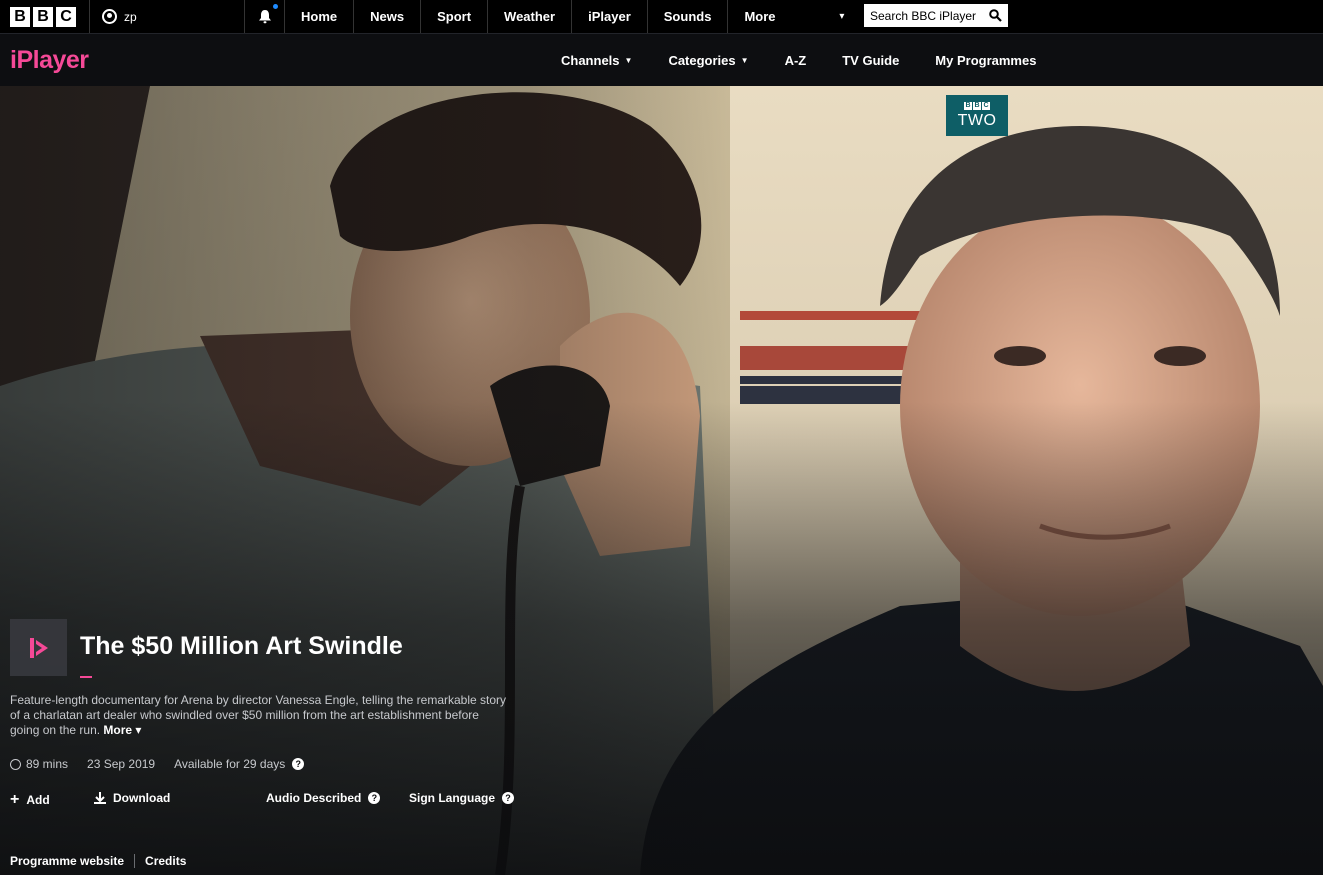  What do you see at coordinates (590, 60) in the screenshot?
I see `iplayer-nav-label: Channels` at bounding box center [590, 60].